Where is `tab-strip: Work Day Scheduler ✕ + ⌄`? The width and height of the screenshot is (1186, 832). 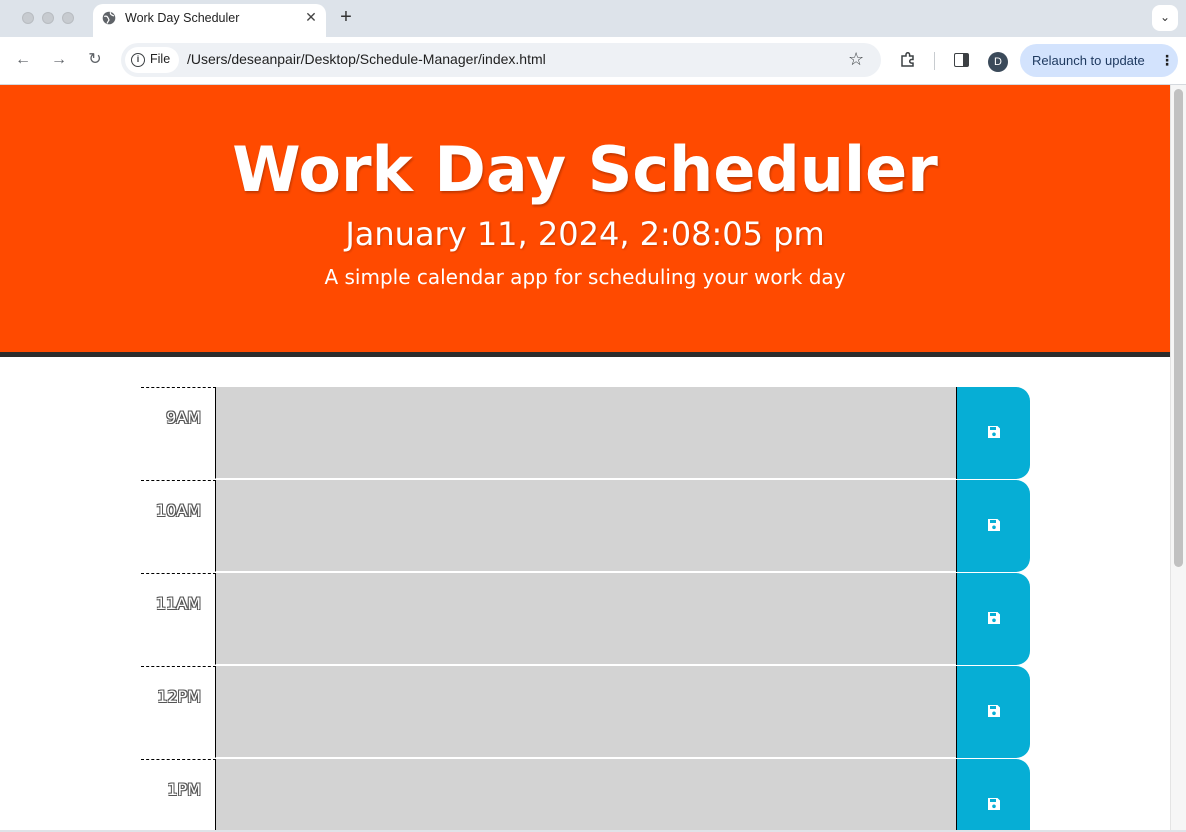 tab-strip: Work Day Scheduler ✕ + ⌄ is located at coordinates (593, 18).